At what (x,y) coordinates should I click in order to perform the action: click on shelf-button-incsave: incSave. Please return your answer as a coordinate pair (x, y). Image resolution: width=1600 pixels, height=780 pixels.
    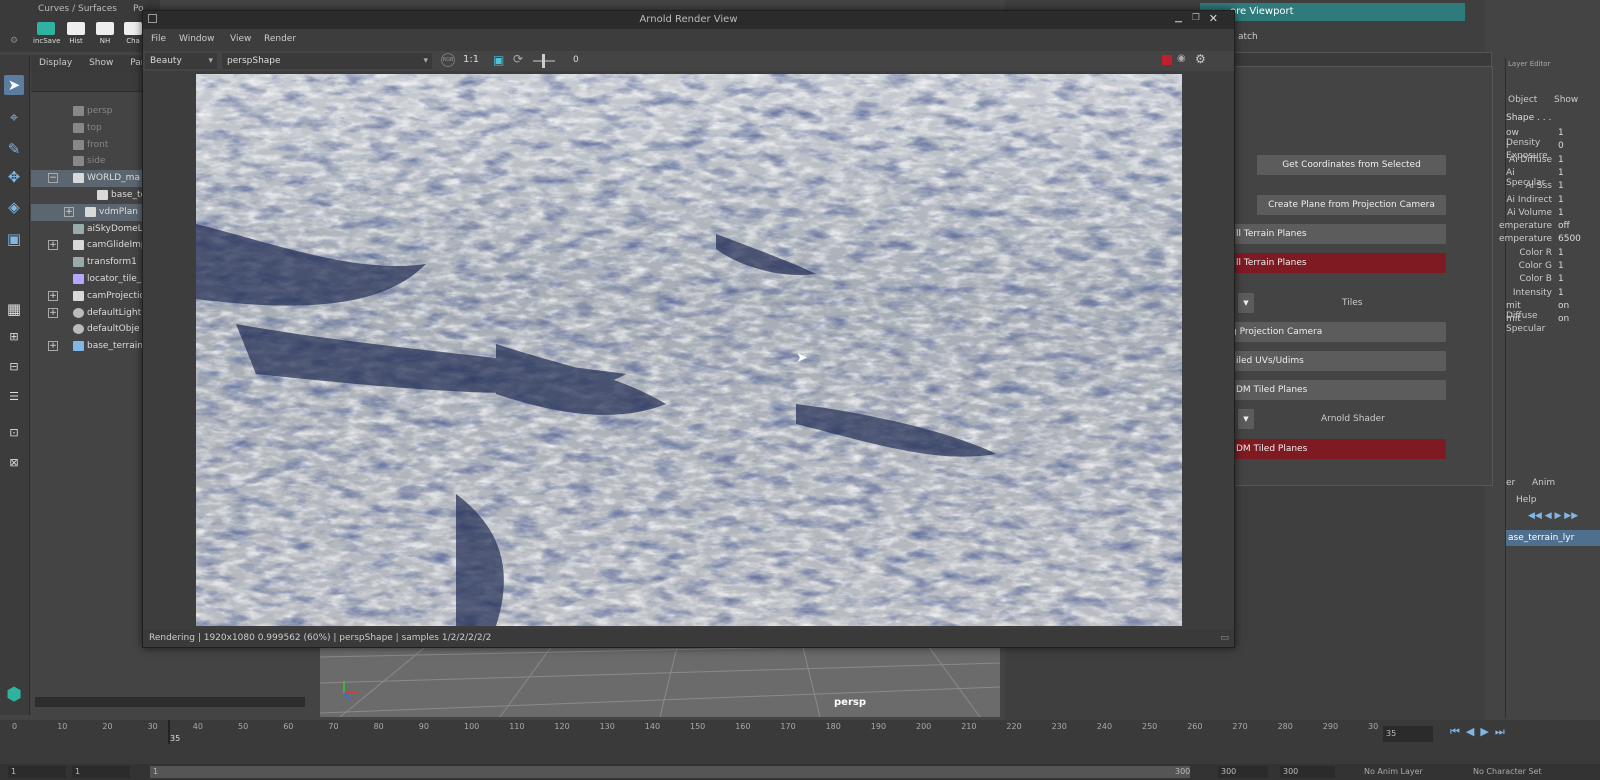
    Looking at the image, I should click on (46, 36).